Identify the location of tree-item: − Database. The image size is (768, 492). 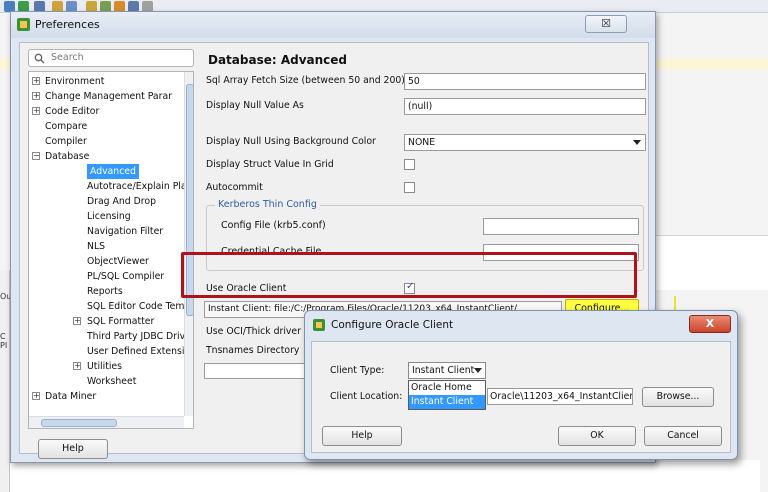
(106, 156).